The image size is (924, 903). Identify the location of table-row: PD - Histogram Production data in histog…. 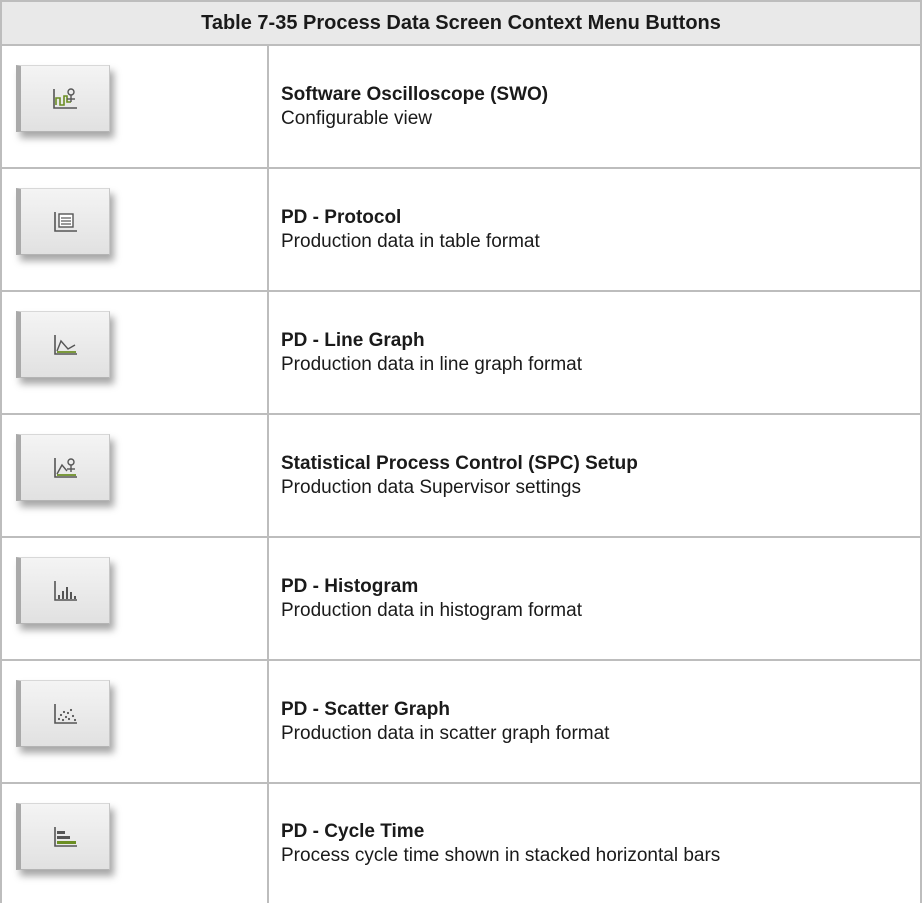
(461, 599).